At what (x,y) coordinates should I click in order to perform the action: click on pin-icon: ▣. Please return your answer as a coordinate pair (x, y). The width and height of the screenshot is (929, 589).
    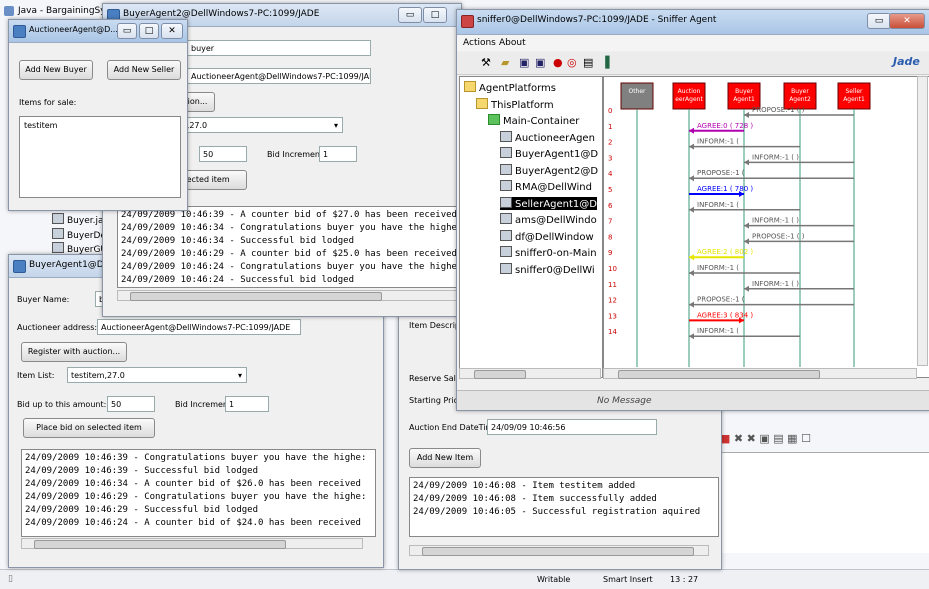
    Looking at the image, I should click on (764, 438).